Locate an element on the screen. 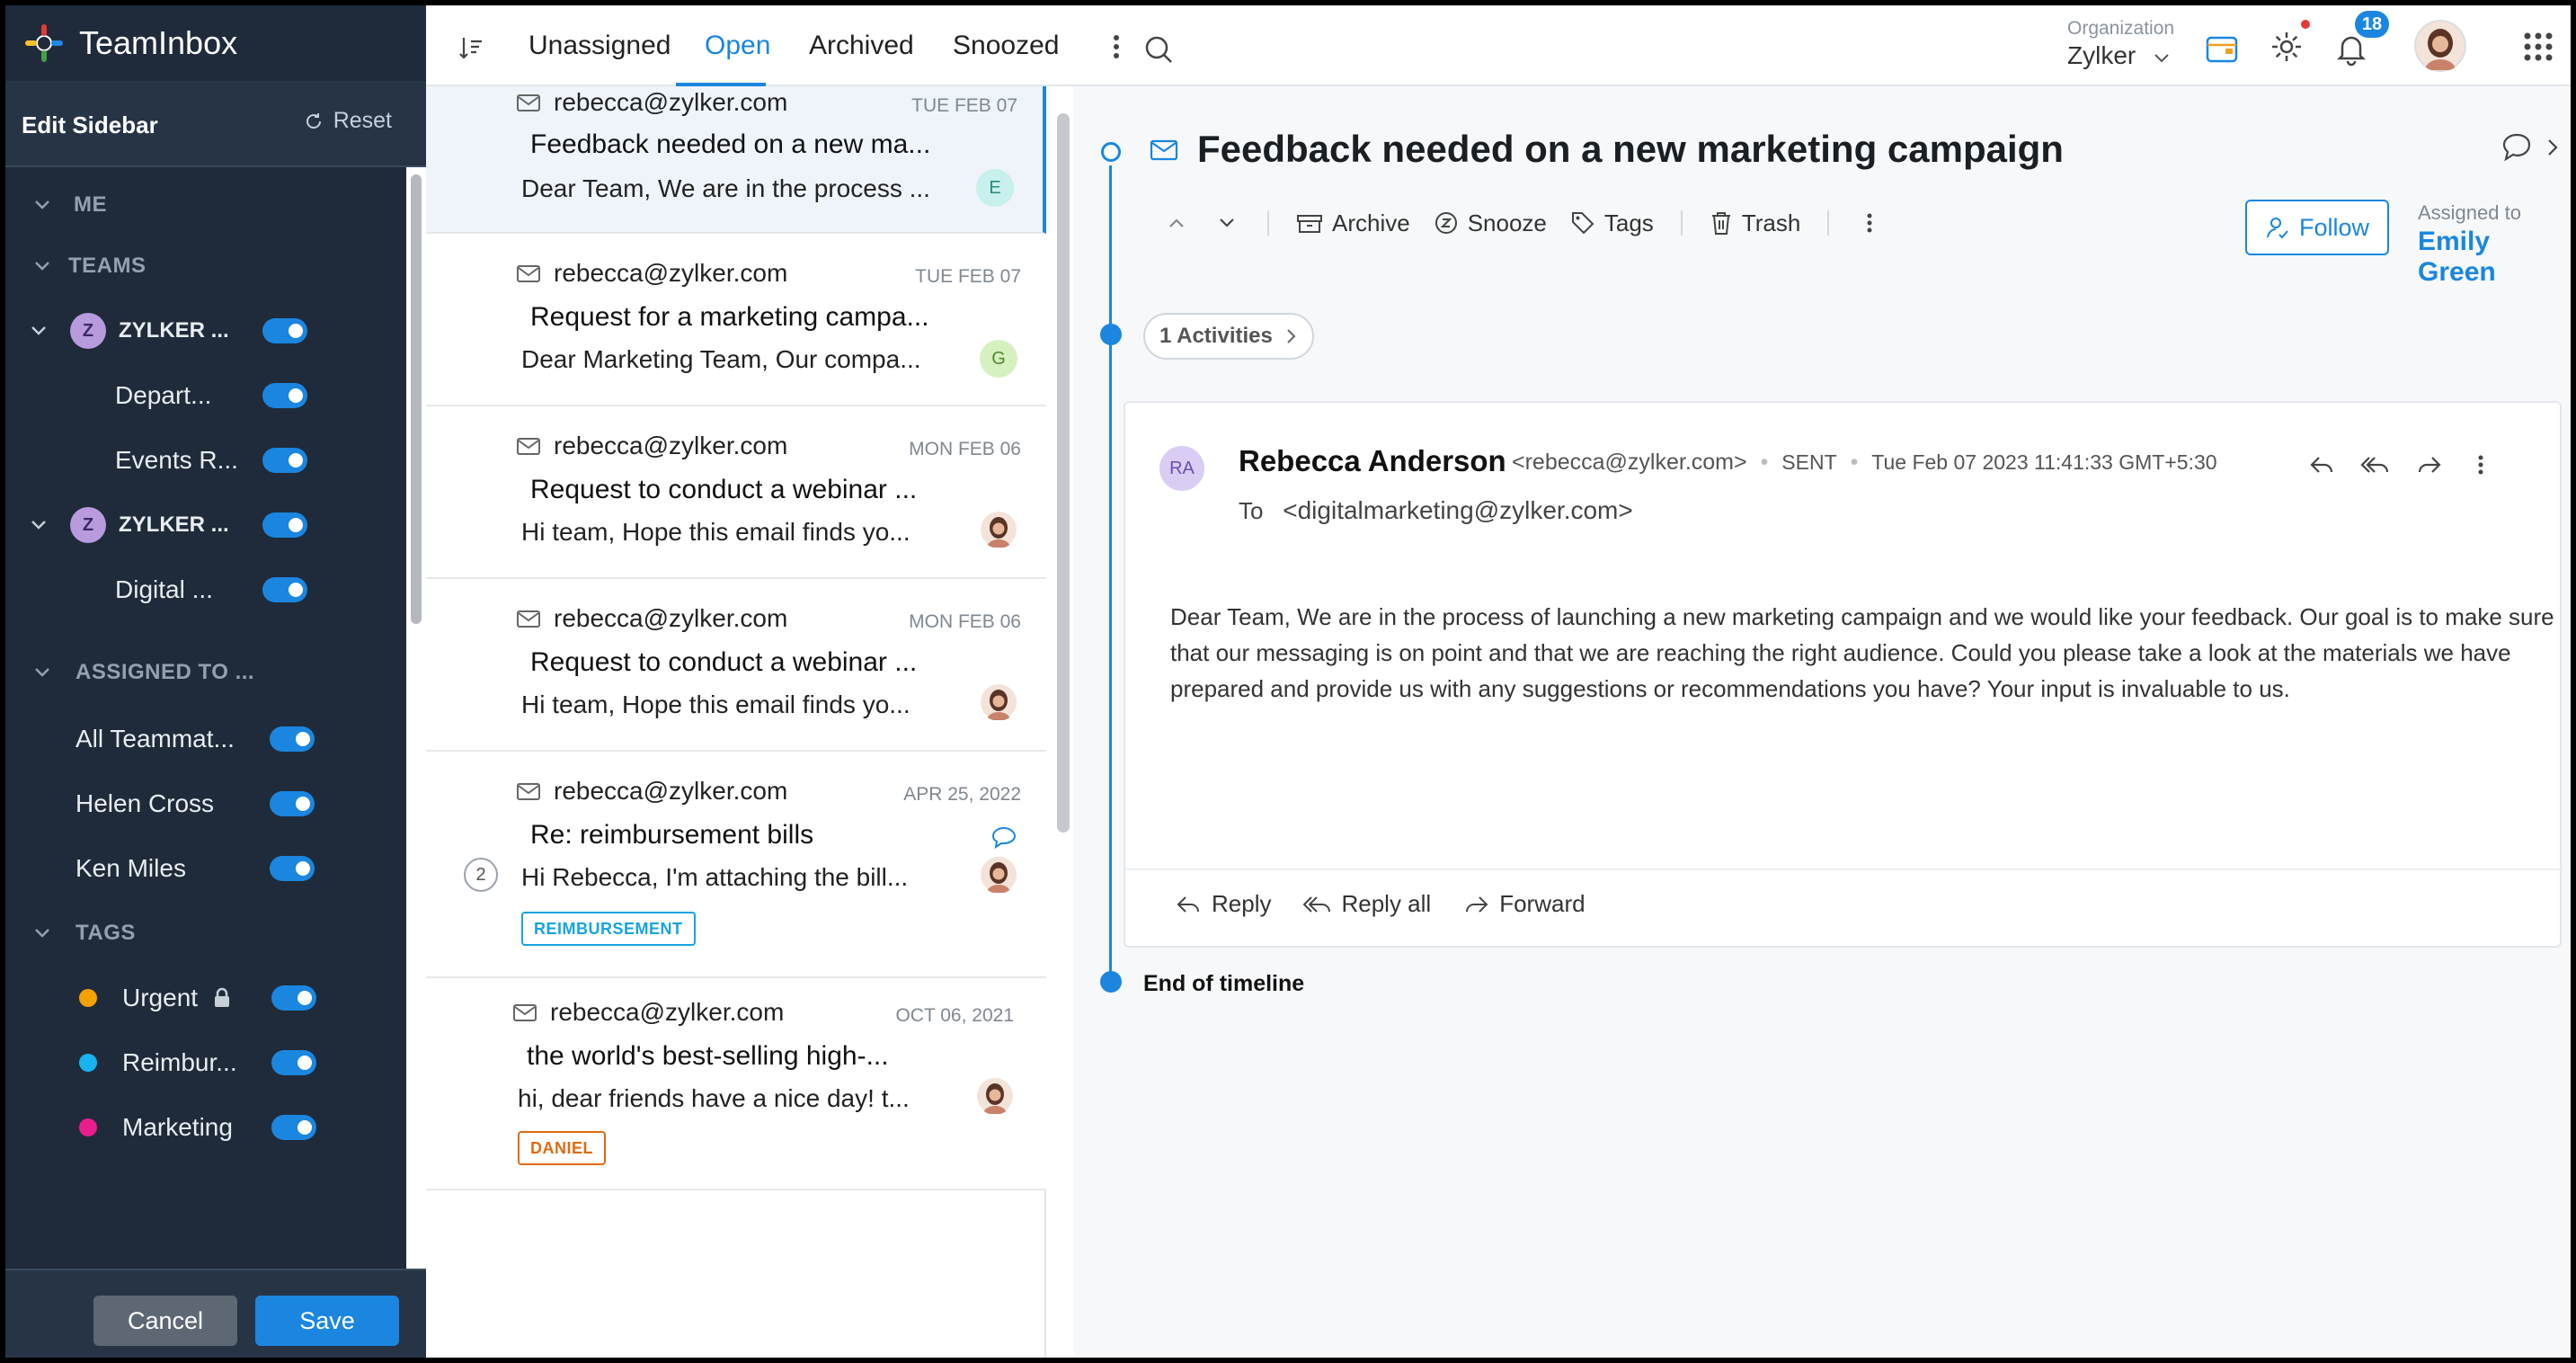  organization-label: Organization is located at coordinates (2121, 28).